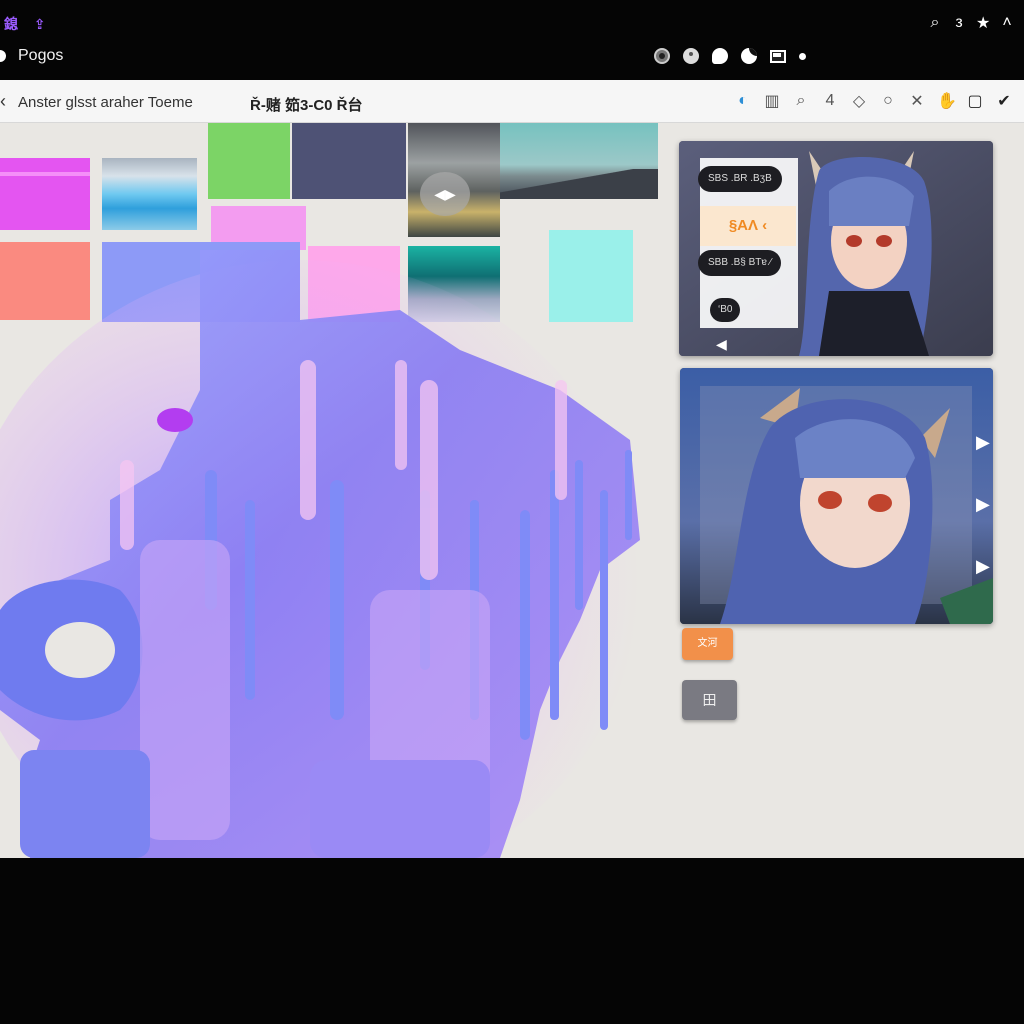  Describe the element at coordinates (149, 194) in the screenshot. I see `thumbnail-pool` at that location.